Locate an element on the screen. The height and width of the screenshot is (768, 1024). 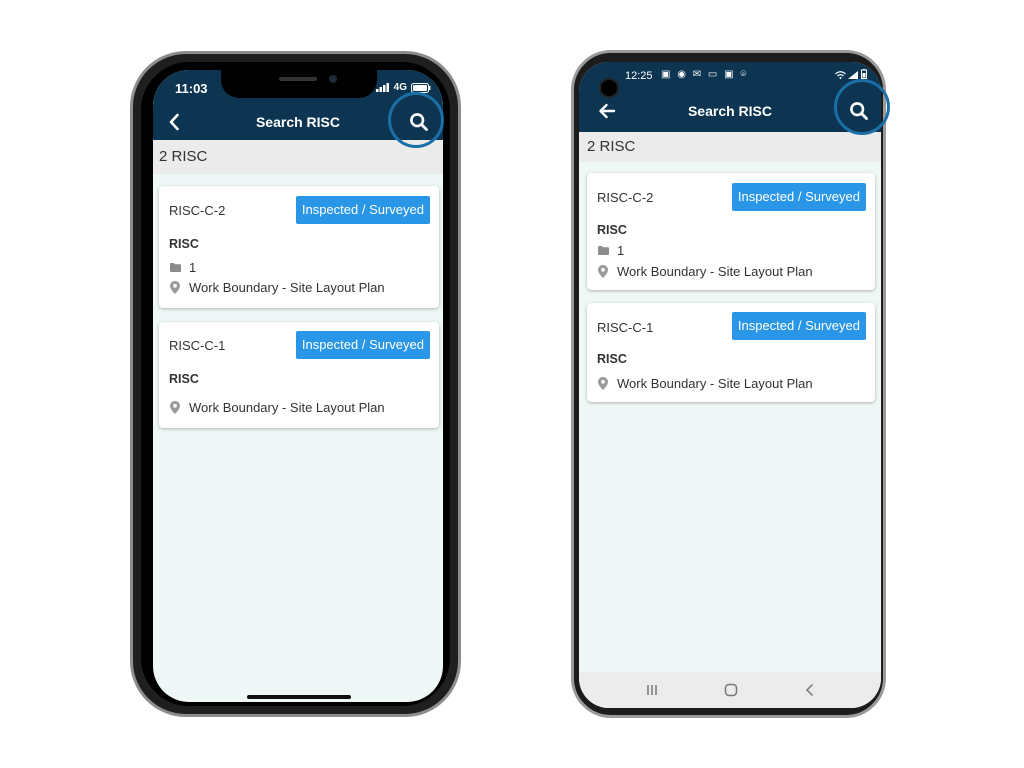
back-icon is located at coordinates (810, 690).